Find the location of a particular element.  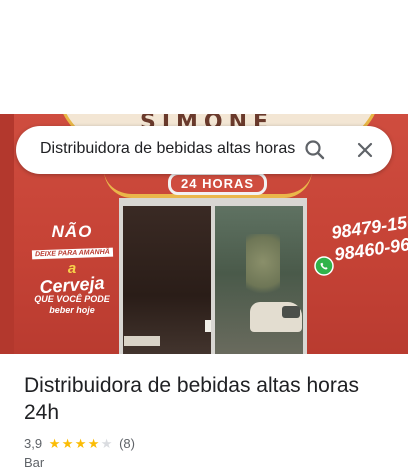

star-empty-icon: ★ is located at coordinates (106, 443).